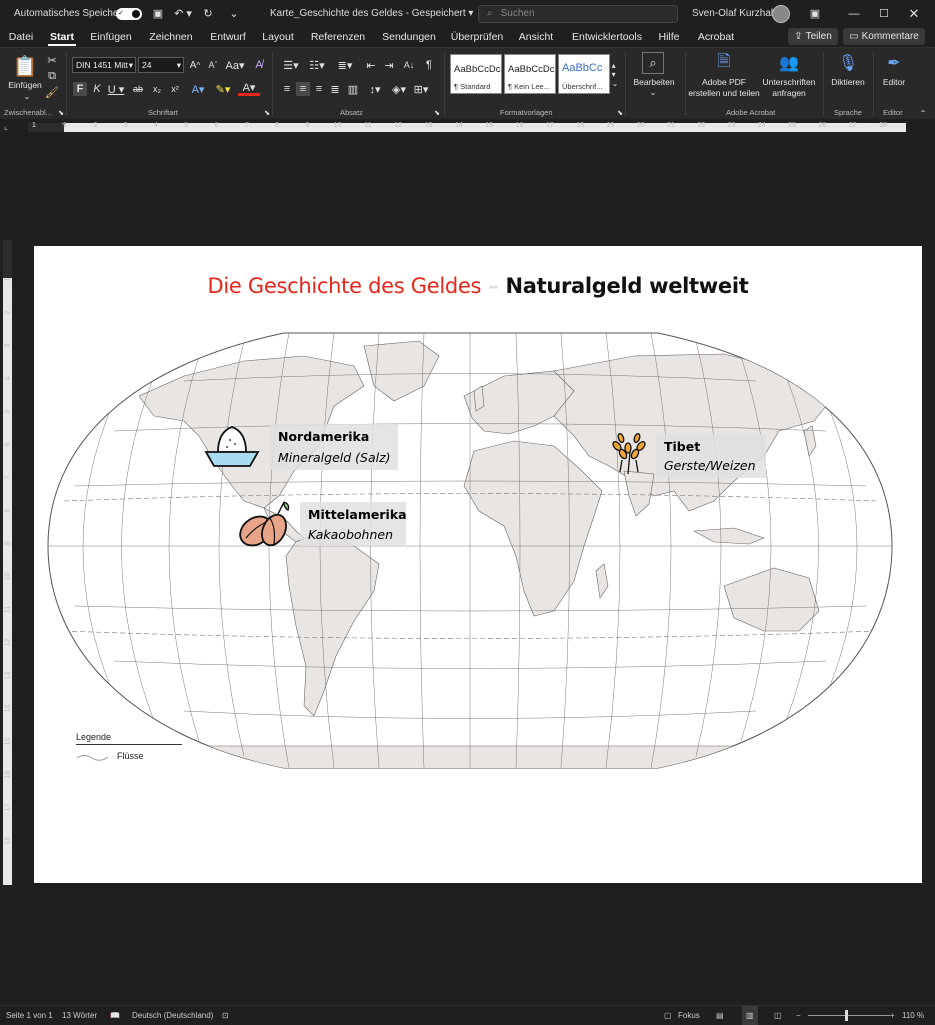 This screenshot has height=1025, width=935. I want to click on autosave-toggle: ✓, so click(129, 13).